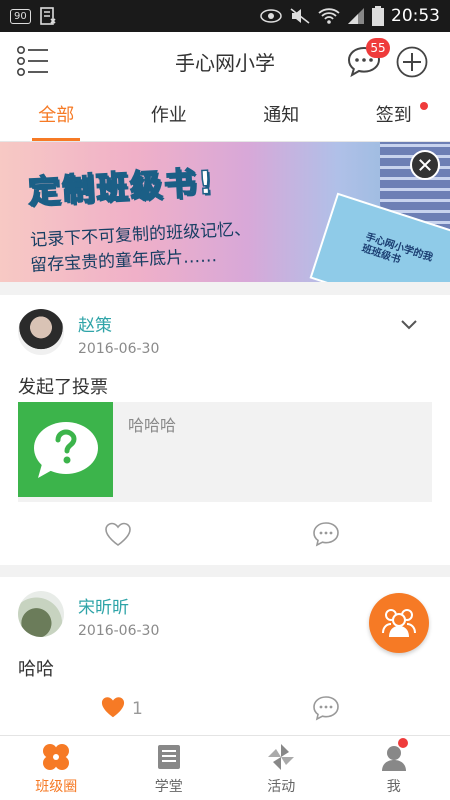  I want to click on mute-icon, so click(300, 16).